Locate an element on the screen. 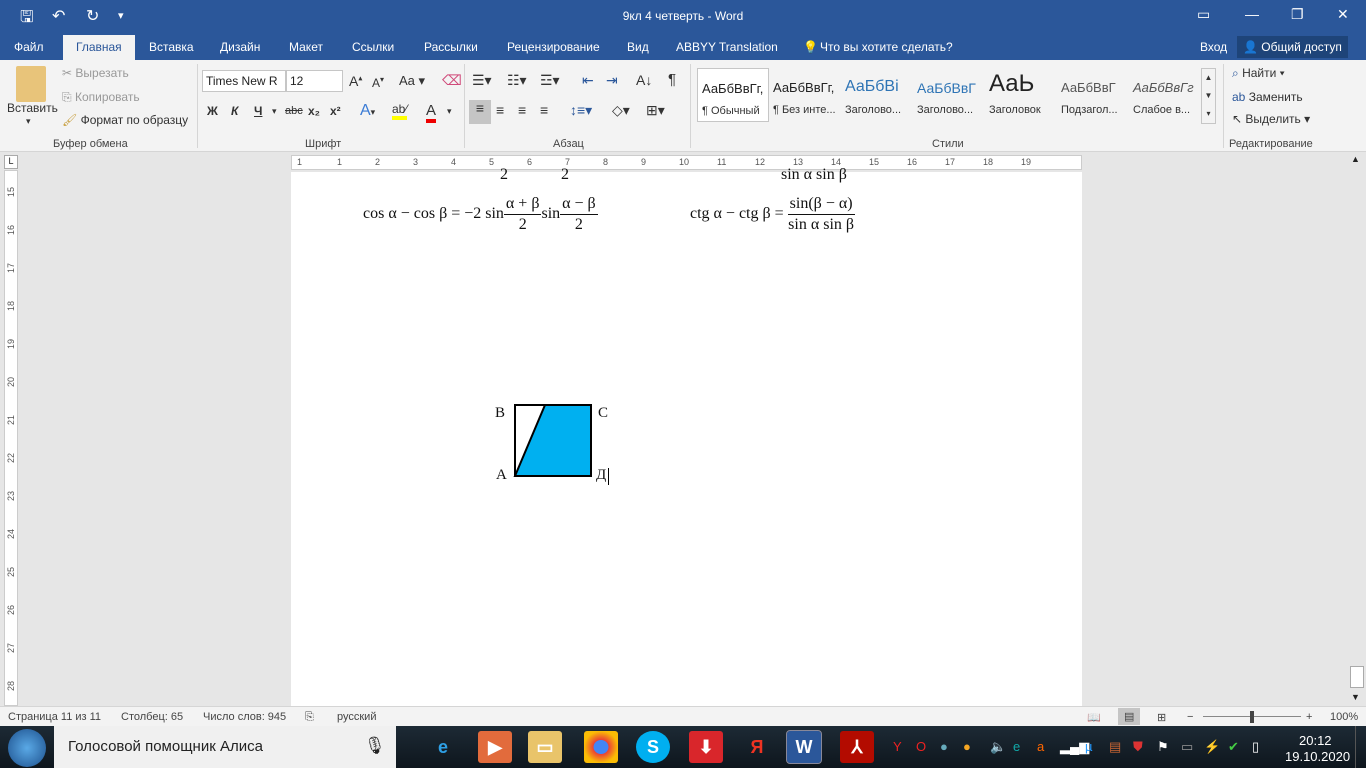 The width and height of the screenshot is (1366, 768). close-icon: ✕ is located at coordinates (1343, 14).